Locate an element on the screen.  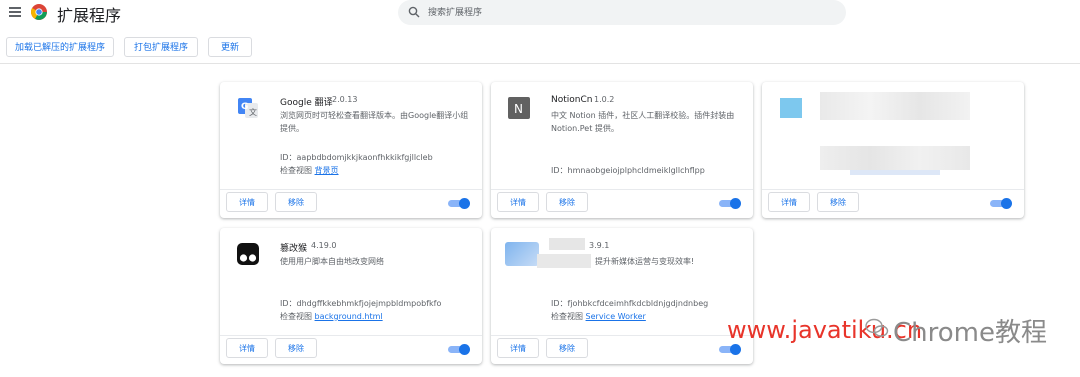
chrome-logo-icon is located at coordinates (39, 12).